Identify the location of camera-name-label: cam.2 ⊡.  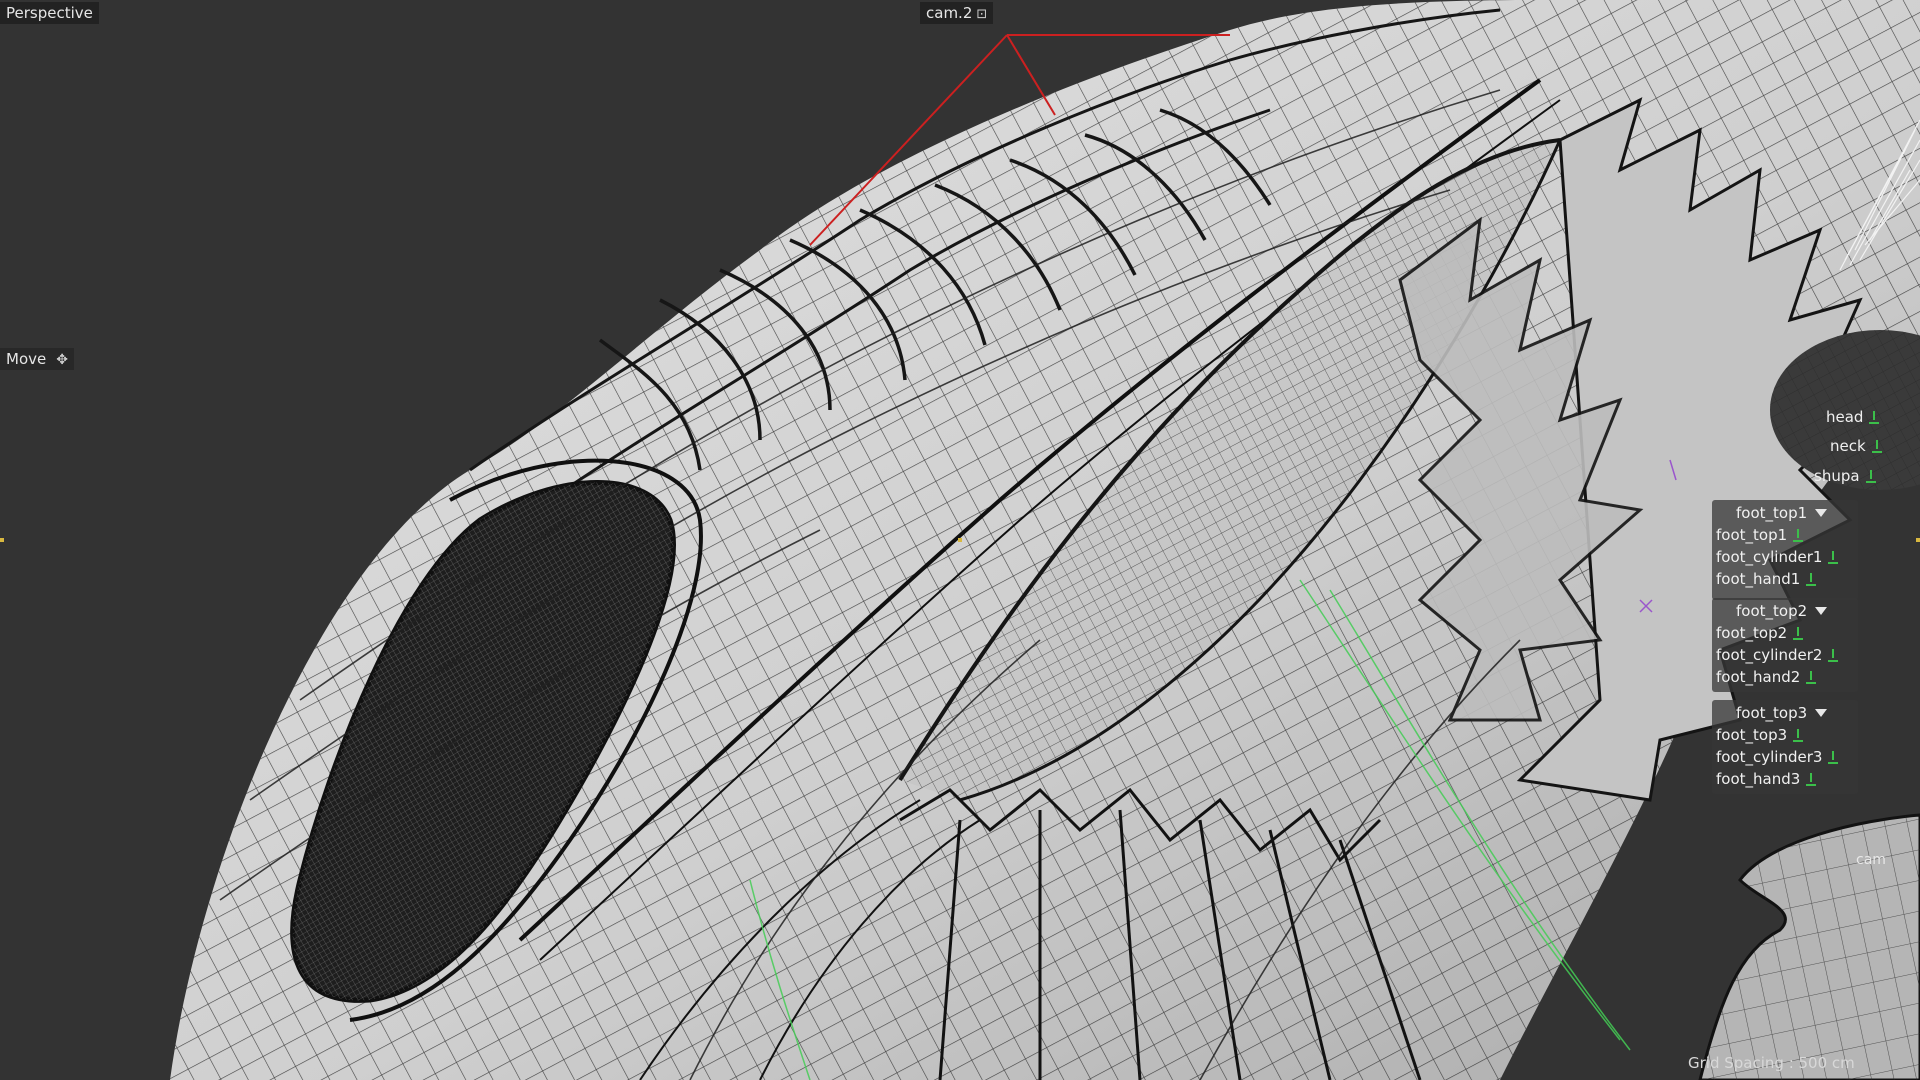
(957, 13).